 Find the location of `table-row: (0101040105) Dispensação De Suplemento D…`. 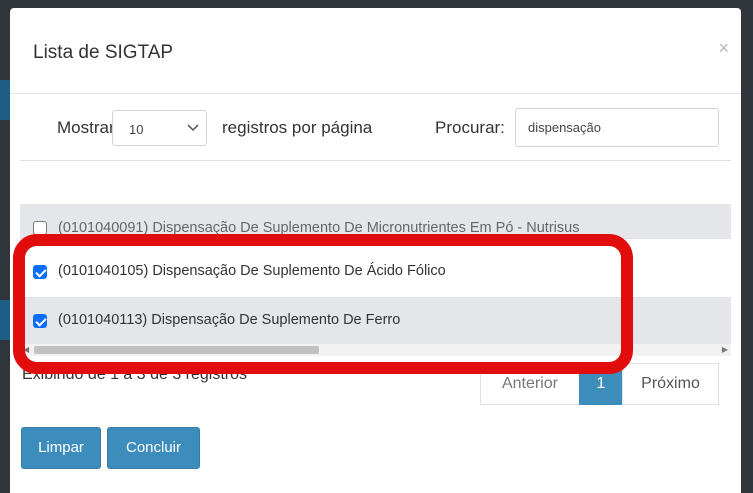

table-row: (0101040105) Dispensação De Suplemento D… is located at coordinates (375, 273).